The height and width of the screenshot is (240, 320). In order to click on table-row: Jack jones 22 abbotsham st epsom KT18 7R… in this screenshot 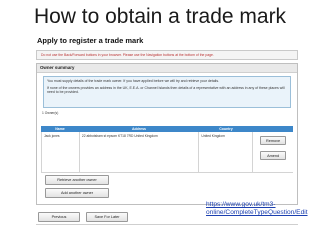, I will do `click(167, 152)`.